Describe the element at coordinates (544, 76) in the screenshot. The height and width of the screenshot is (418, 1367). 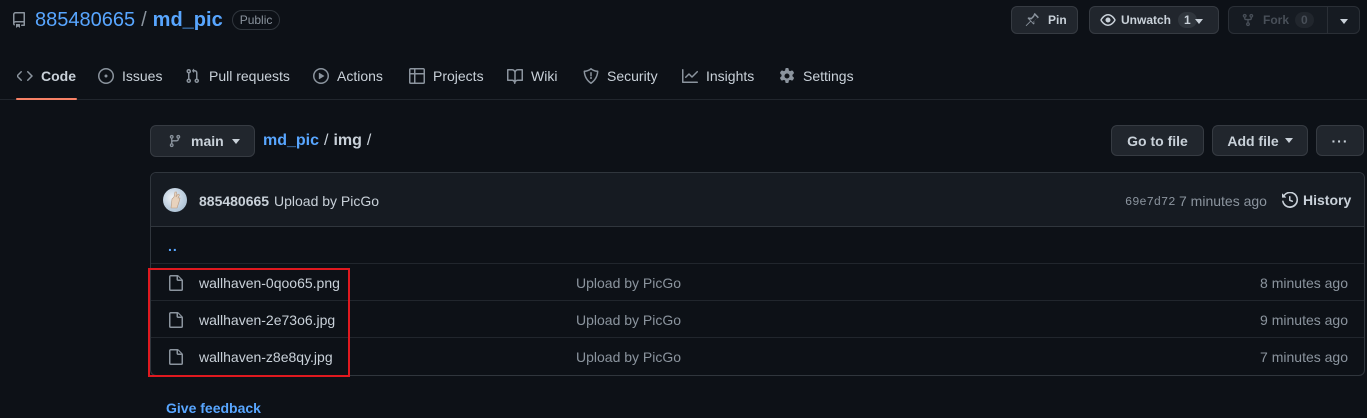
I see `tab-label: Wiki` at that location.